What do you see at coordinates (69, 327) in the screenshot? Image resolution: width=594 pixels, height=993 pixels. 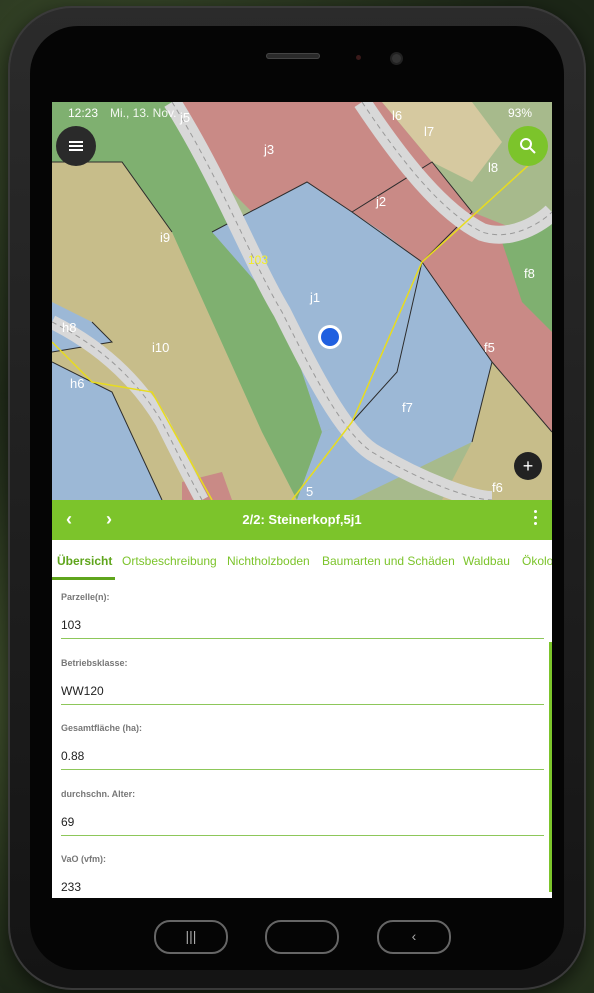 I see `map-label-h8: h8` at bounding box center [69, 327].